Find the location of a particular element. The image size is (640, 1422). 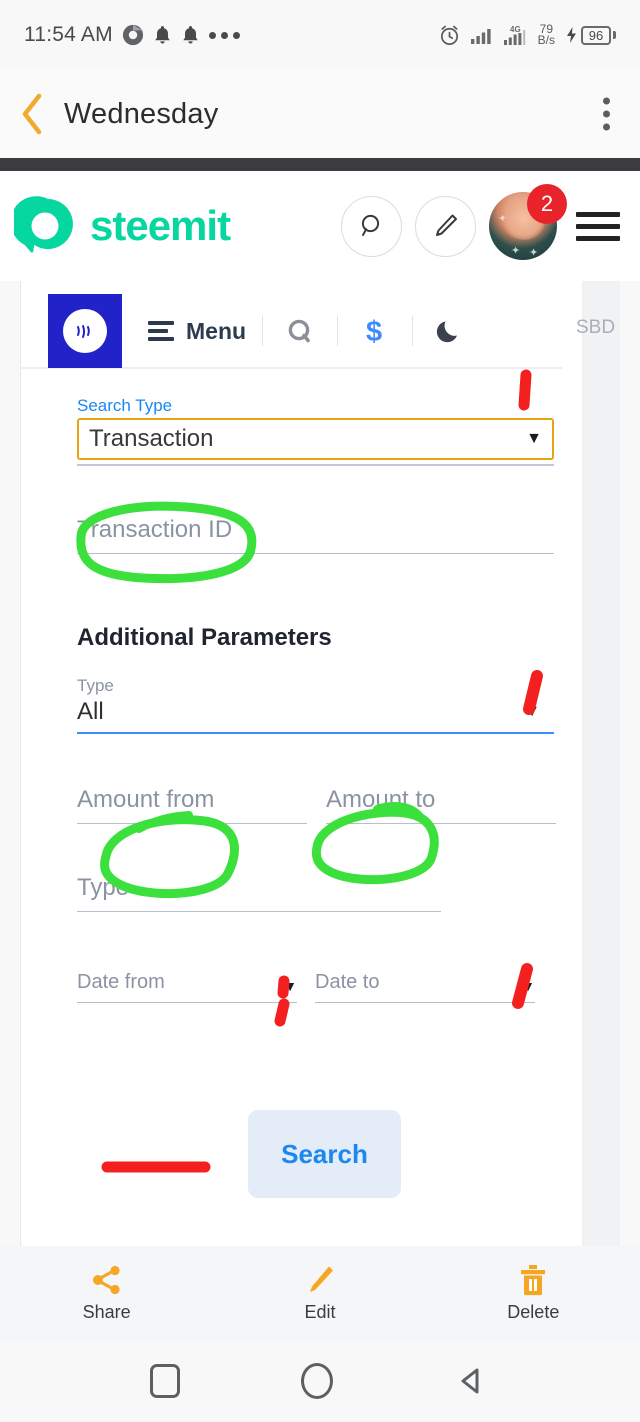

signal-bars-icon is located at coordinates (480, 36).